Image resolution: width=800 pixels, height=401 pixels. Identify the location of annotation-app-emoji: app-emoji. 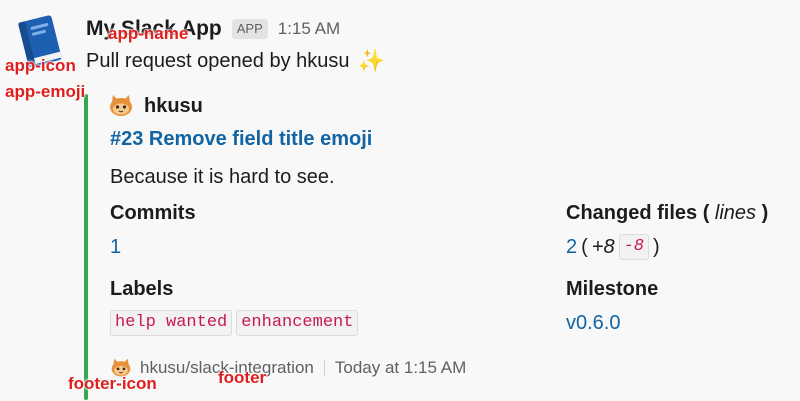
(45, 91).